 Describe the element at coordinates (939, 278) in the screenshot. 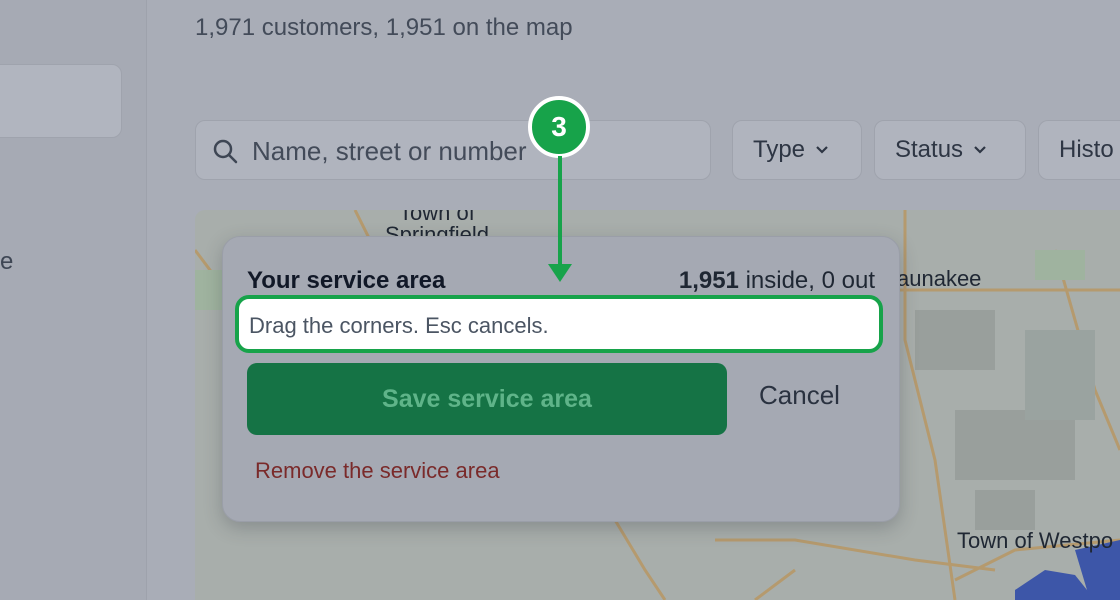

I see `map-label-waunakee: aunakee` at that location.